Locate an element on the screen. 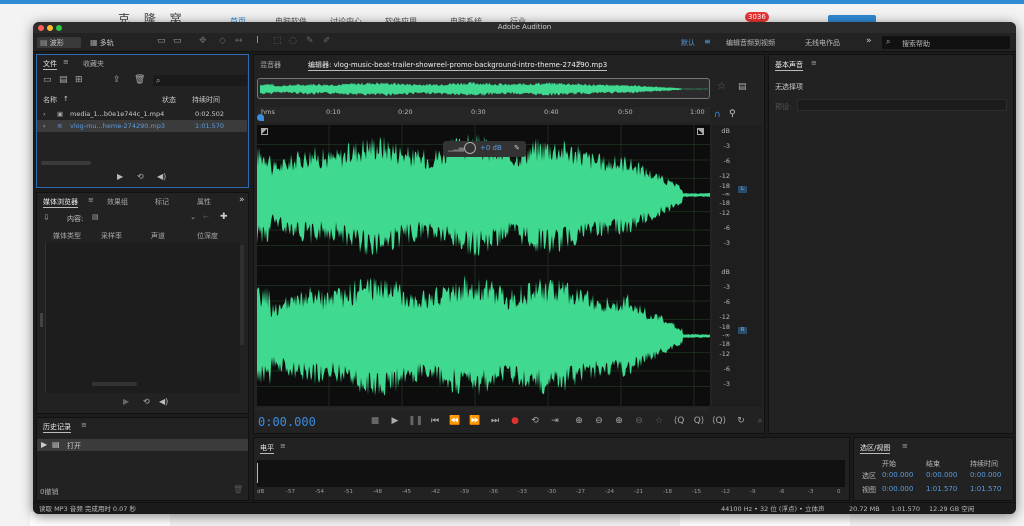  volume-knob-icon is located at coordinates (470, 148).